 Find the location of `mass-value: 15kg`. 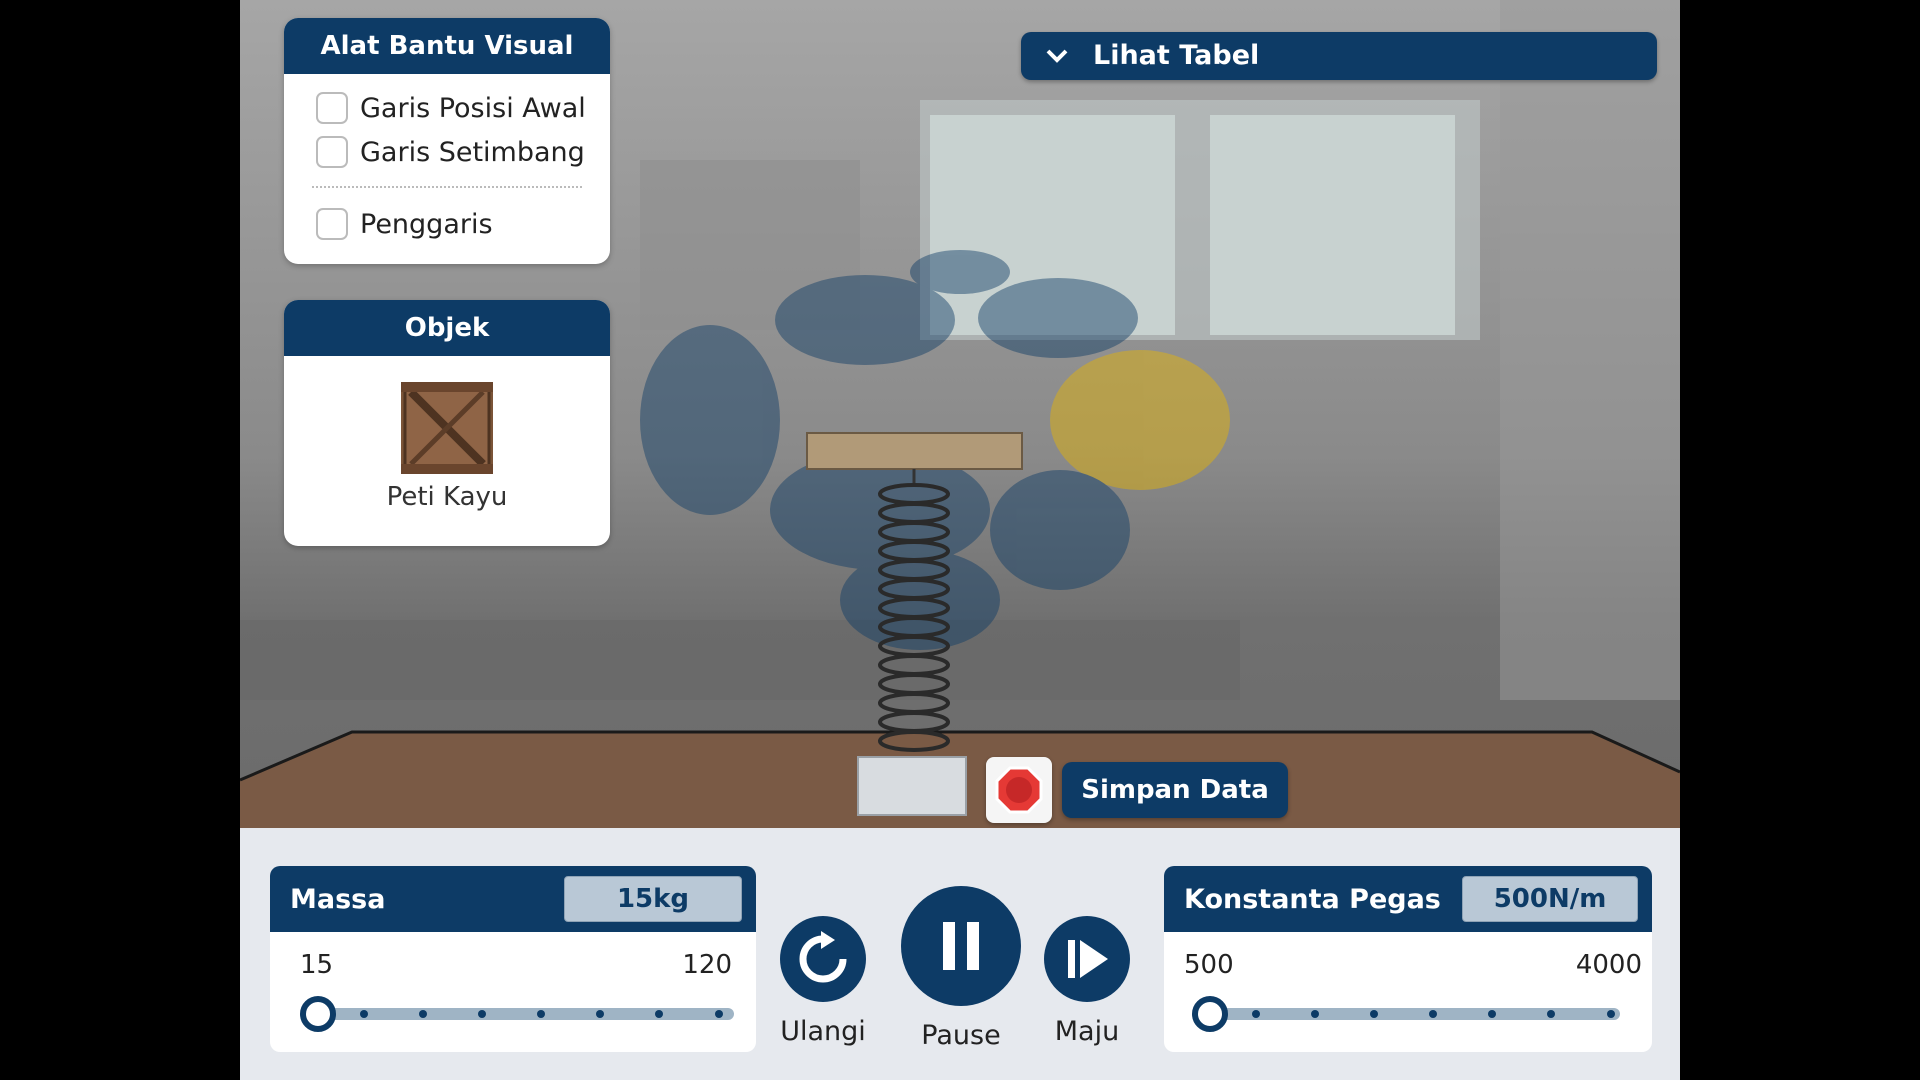

mass-value: 15kg is located at coordinates (653, 899).